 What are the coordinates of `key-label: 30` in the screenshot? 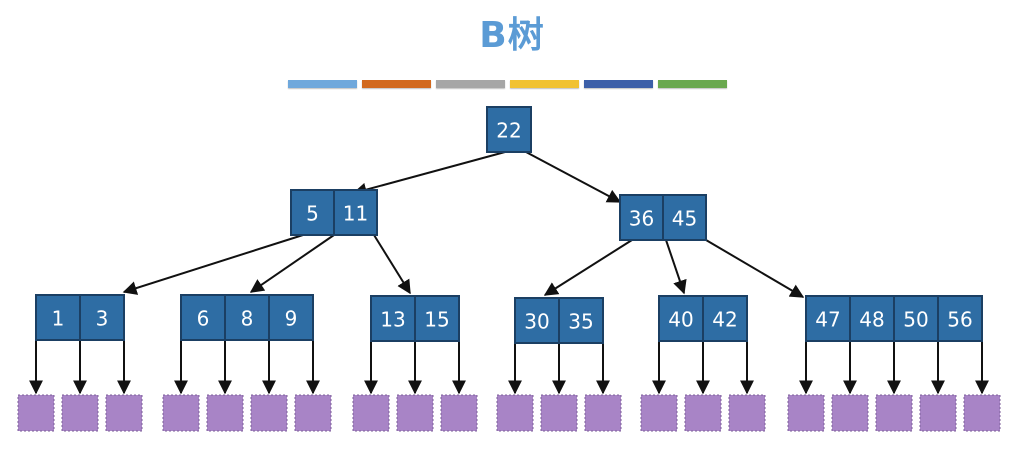 It's located at (536, 322).